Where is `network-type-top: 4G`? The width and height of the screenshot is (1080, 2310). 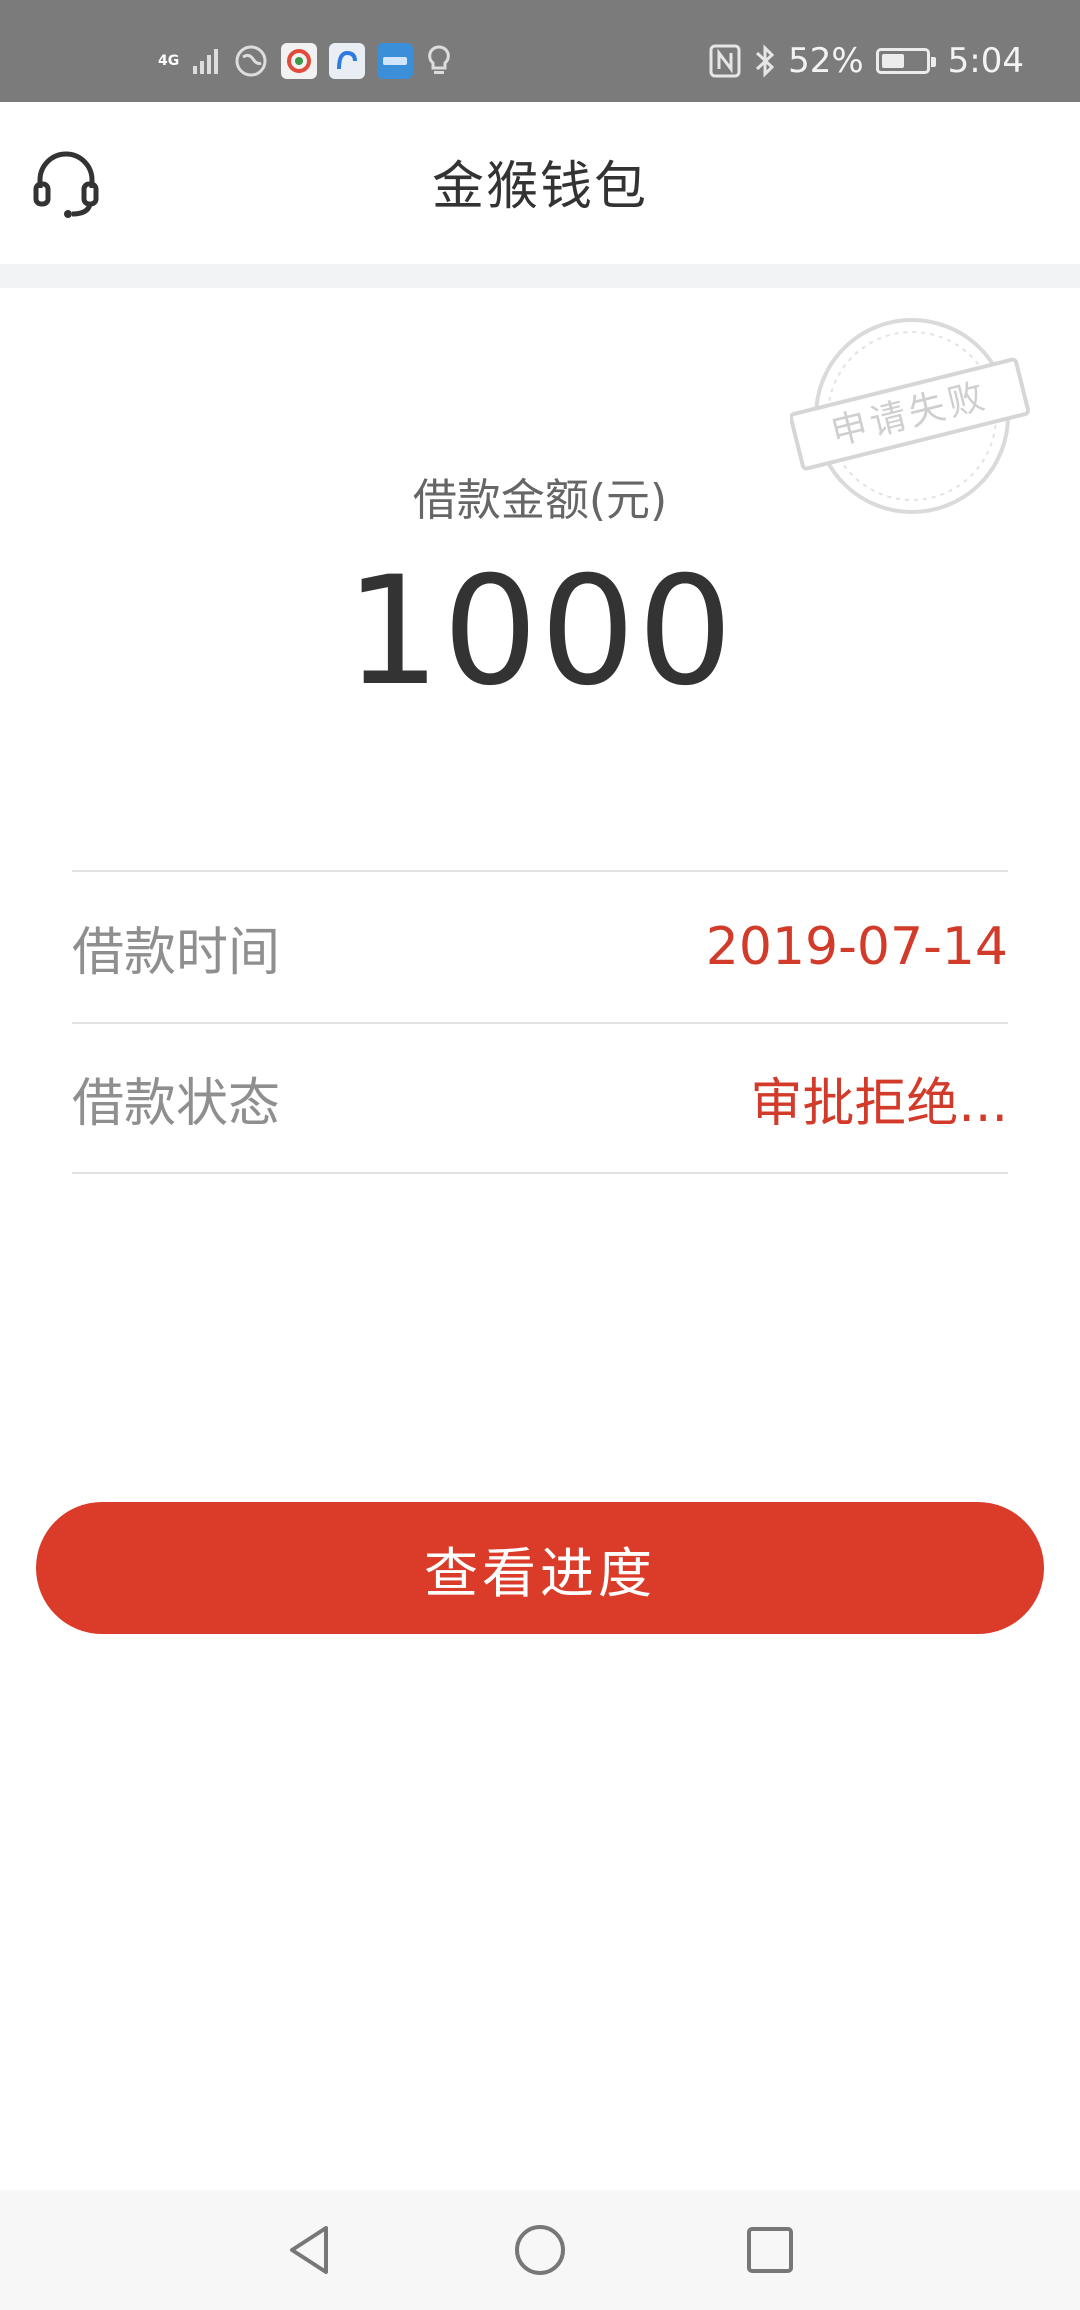 network-type-top: 4G is located at coordinates (169, 60).